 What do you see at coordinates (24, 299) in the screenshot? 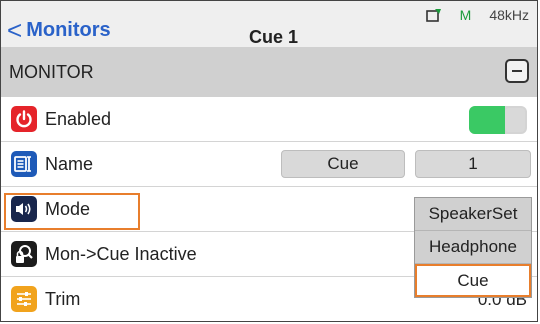
I see `sliders-icon` at bounding box center [24, 299].